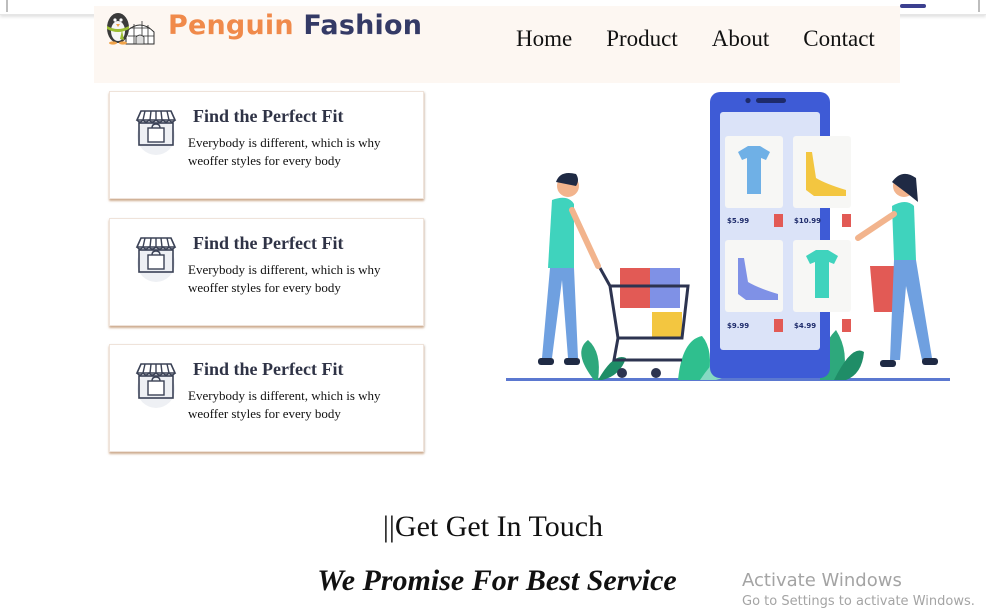  What do you see at coordinates (770, 235) in the screenshot?
I see `phone-device` at bounding box center [770, 235].